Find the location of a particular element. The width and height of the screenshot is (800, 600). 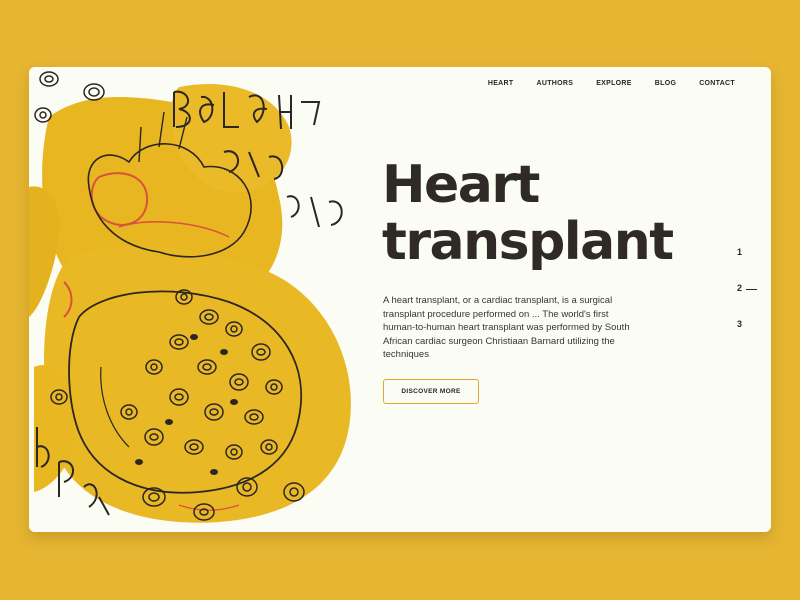

nav-item-explore: EXPLORE is located at coordinates (614, 83).